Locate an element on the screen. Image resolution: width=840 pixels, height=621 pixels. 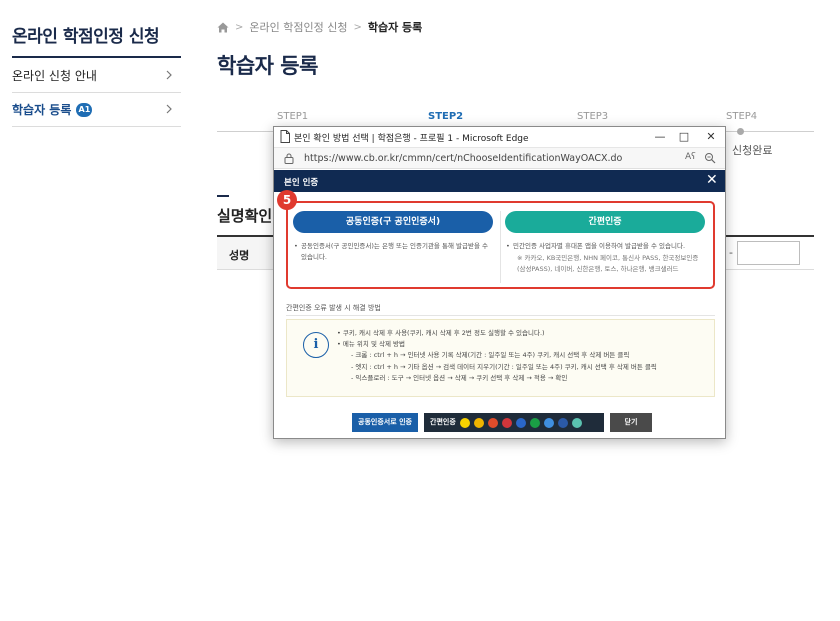
sidebar-item-online-apply-guide: 온라인 신청 안내 is located at coordinates (96, 76).